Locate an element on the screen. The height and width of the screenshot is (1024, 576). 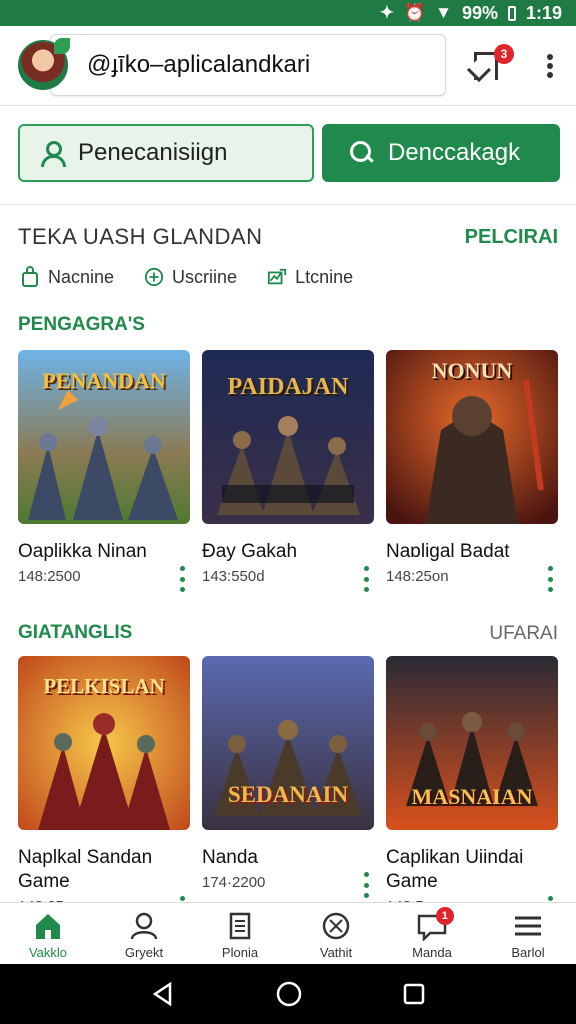
game-meta-text: 143:550d is located at coordinates (233, 576).